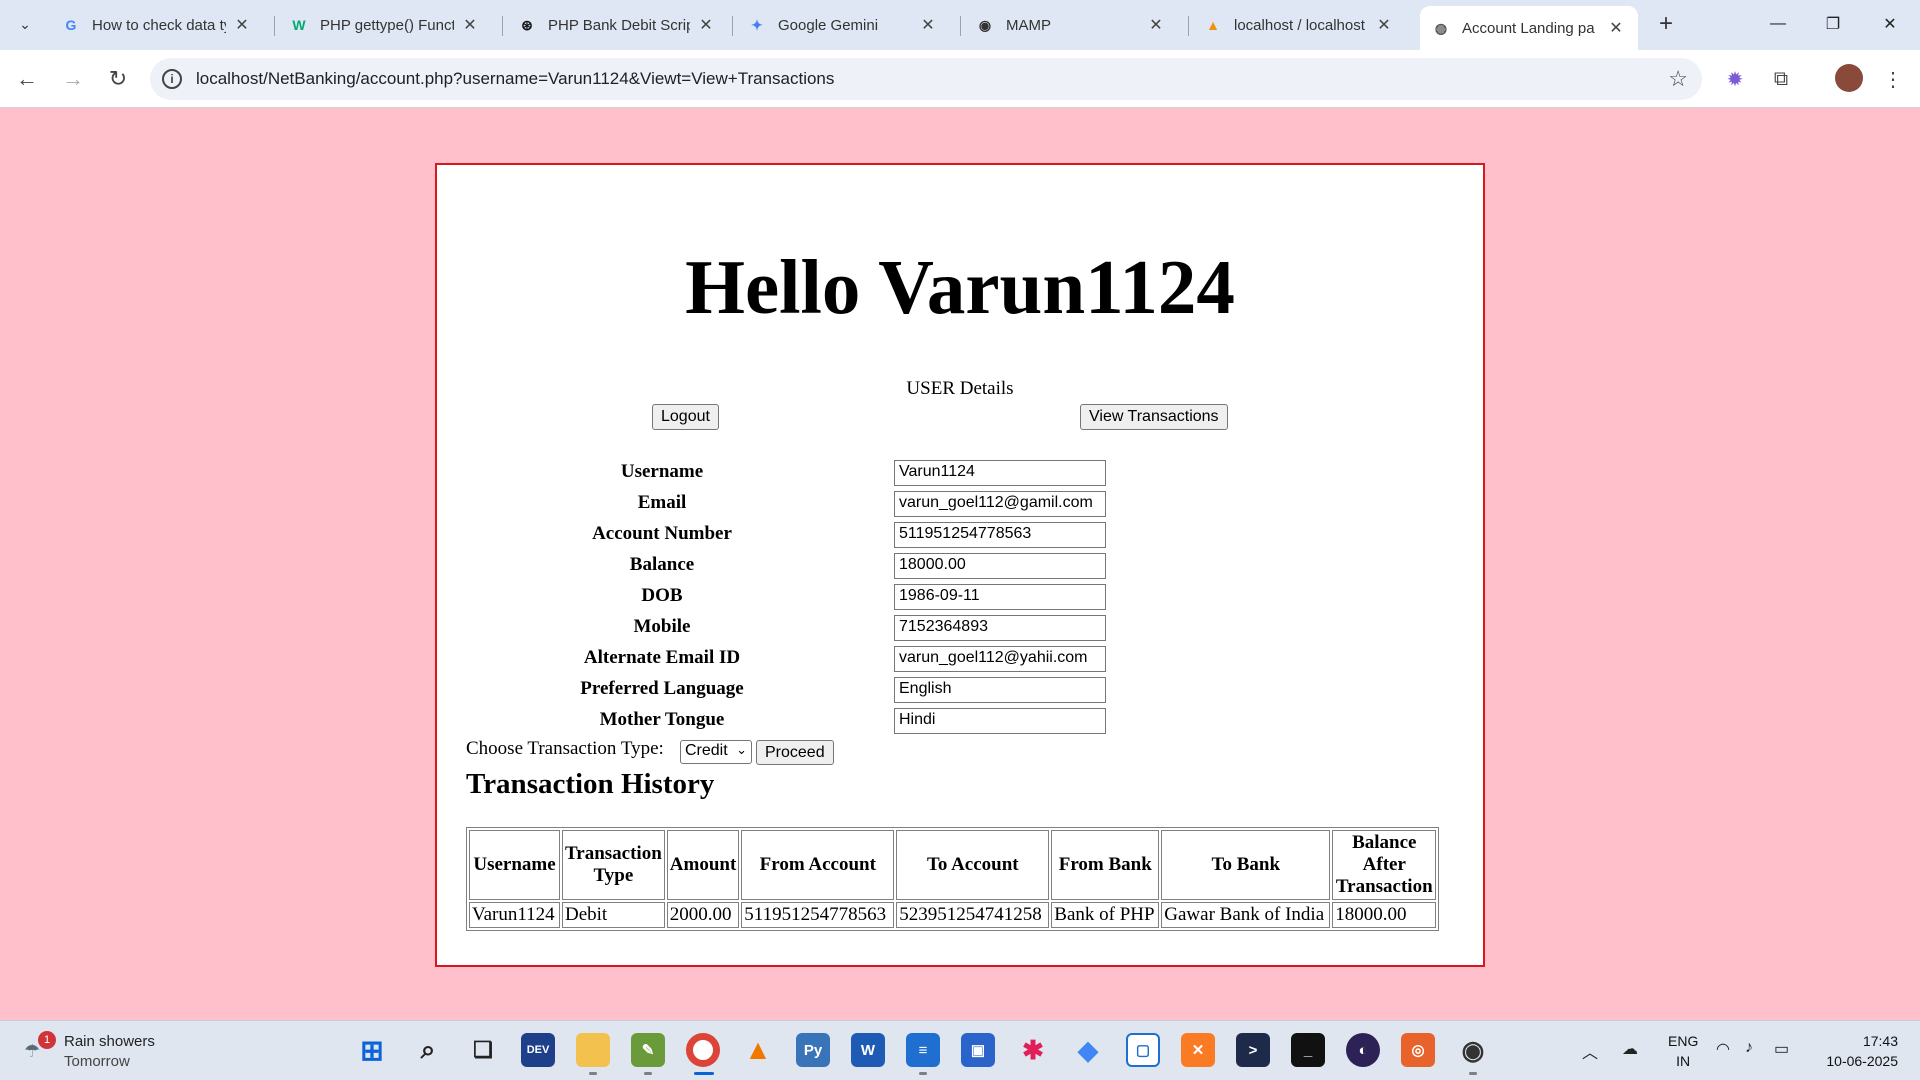  I want to click on search-icon: ⌕, so click(428, 1050).